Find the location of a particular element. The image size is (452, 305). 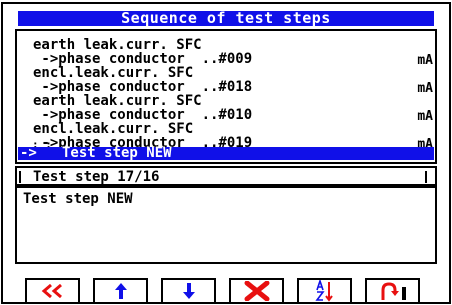

arrow-down-icon is located at coordinates (188, 291).